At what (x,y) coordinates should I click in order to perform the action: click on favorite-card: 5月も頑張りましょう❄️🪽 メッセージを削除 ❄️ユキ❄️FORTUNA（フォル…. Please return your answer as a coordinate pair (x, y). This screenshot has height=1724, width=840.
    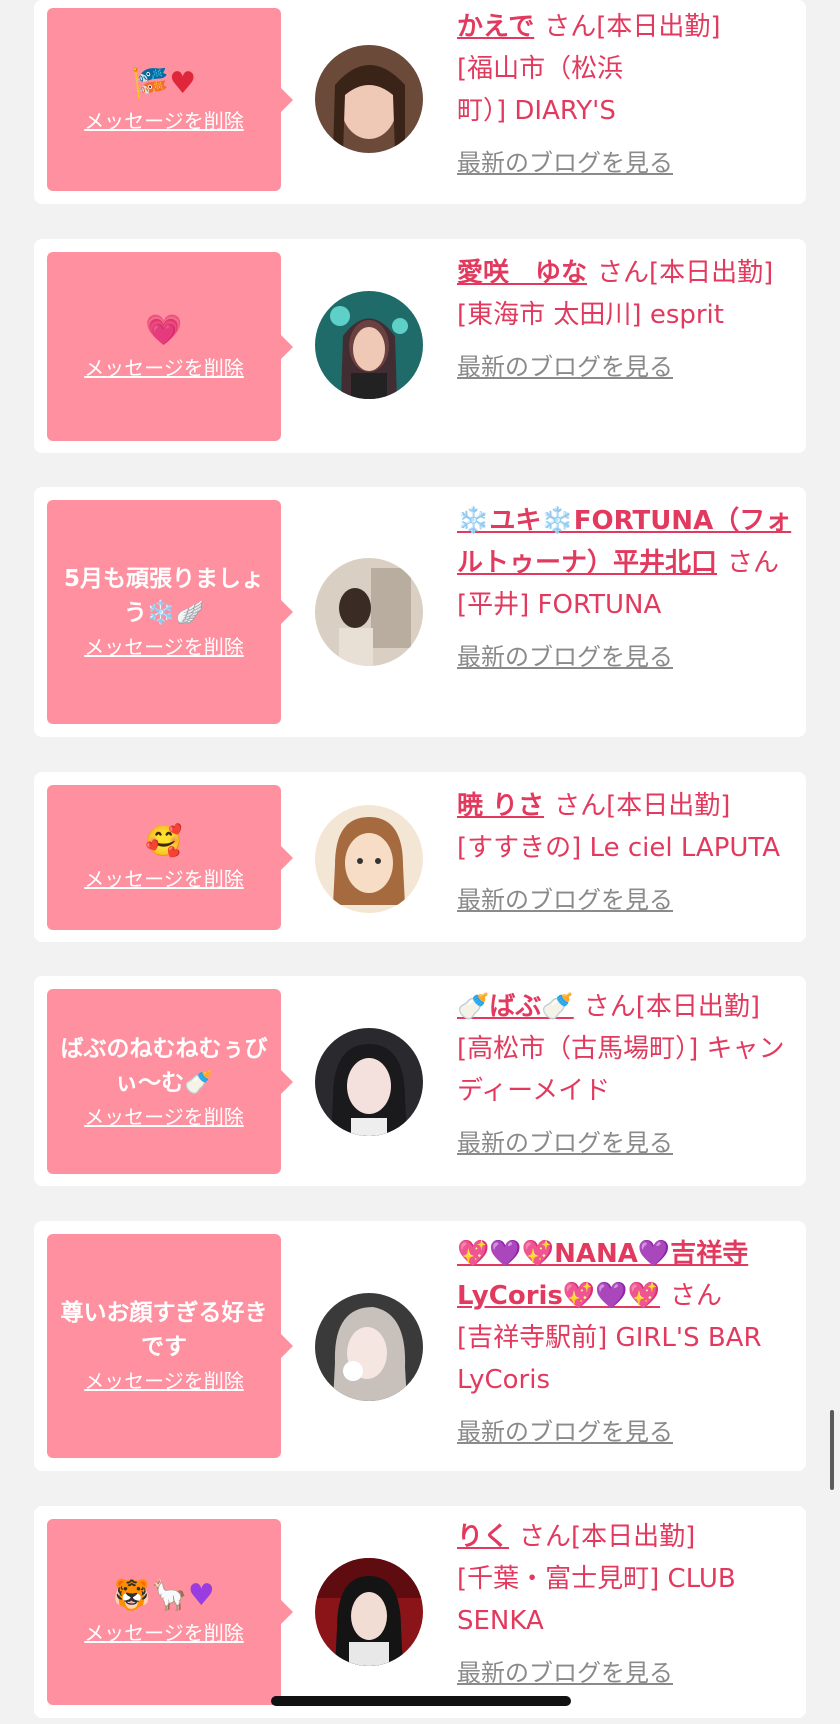
    Looking at the image, I should click on (420, 612).